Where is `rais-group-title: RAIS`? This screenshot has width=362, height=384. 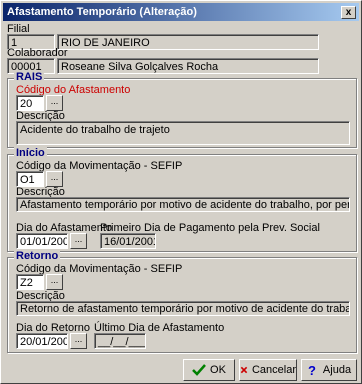 rais-group-title: RAIS is located at coordinates (29, 77).